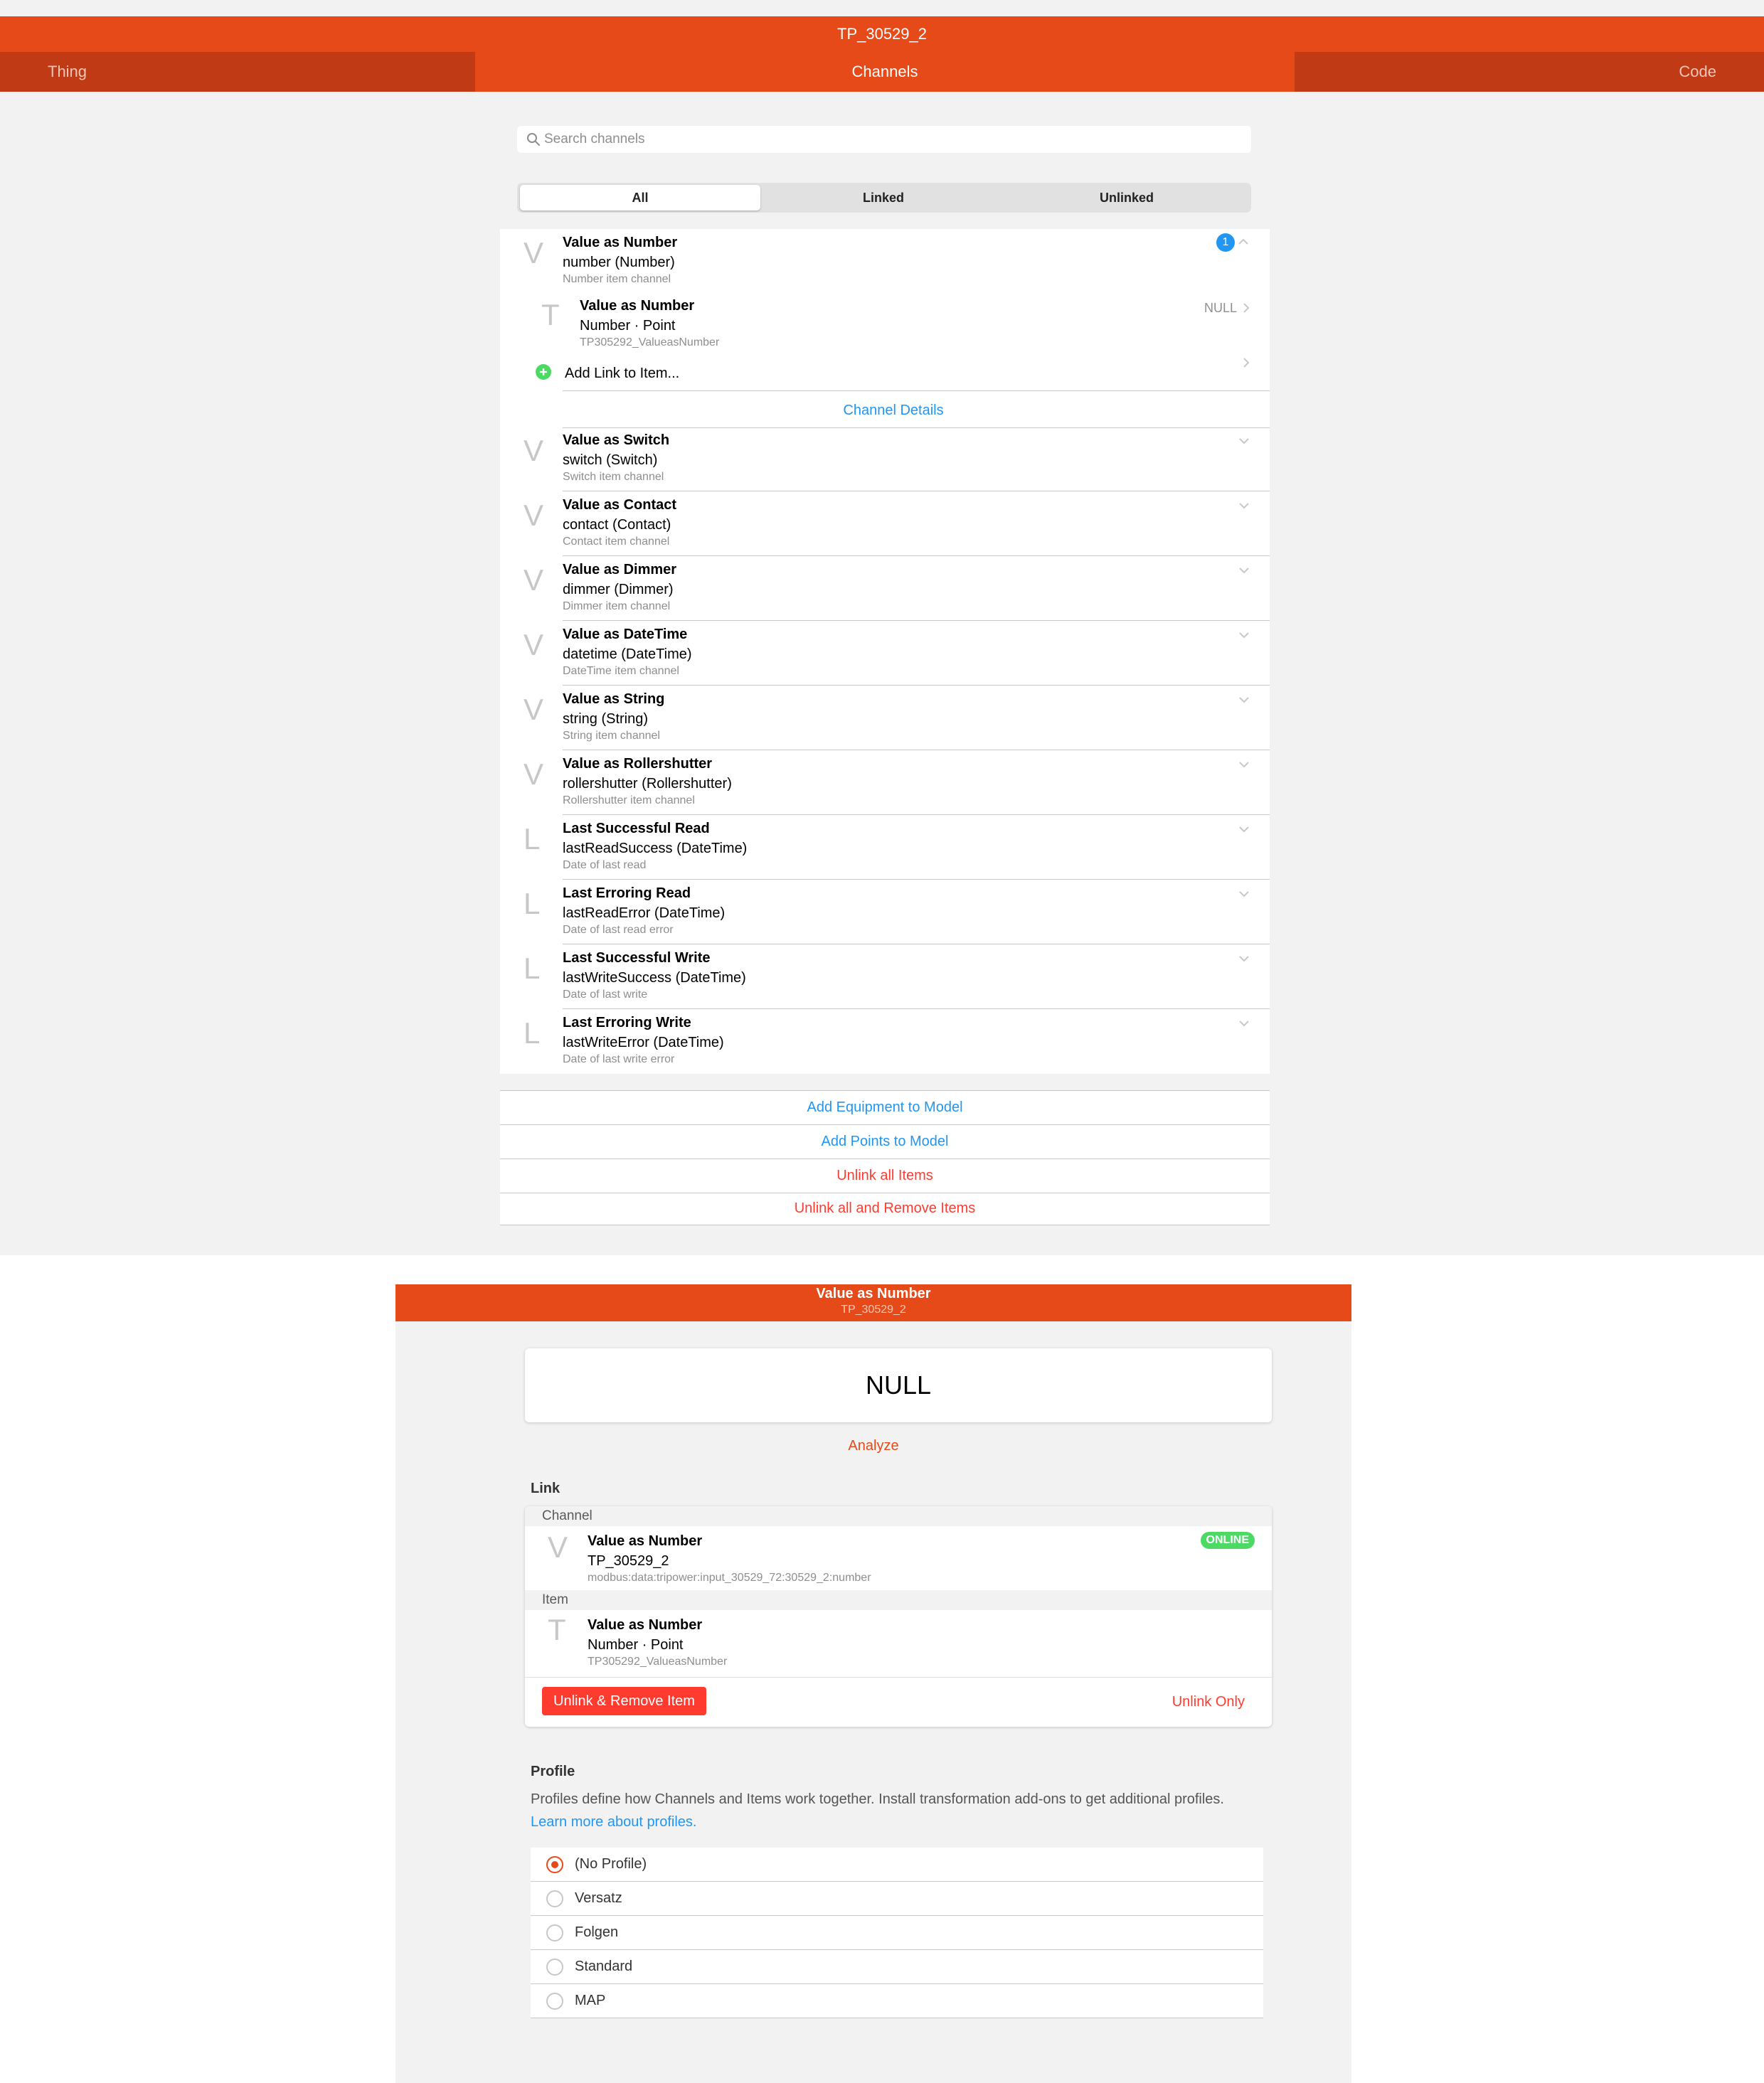  I want to click on channel-description: Dimmer item channel, so click(617, 606).